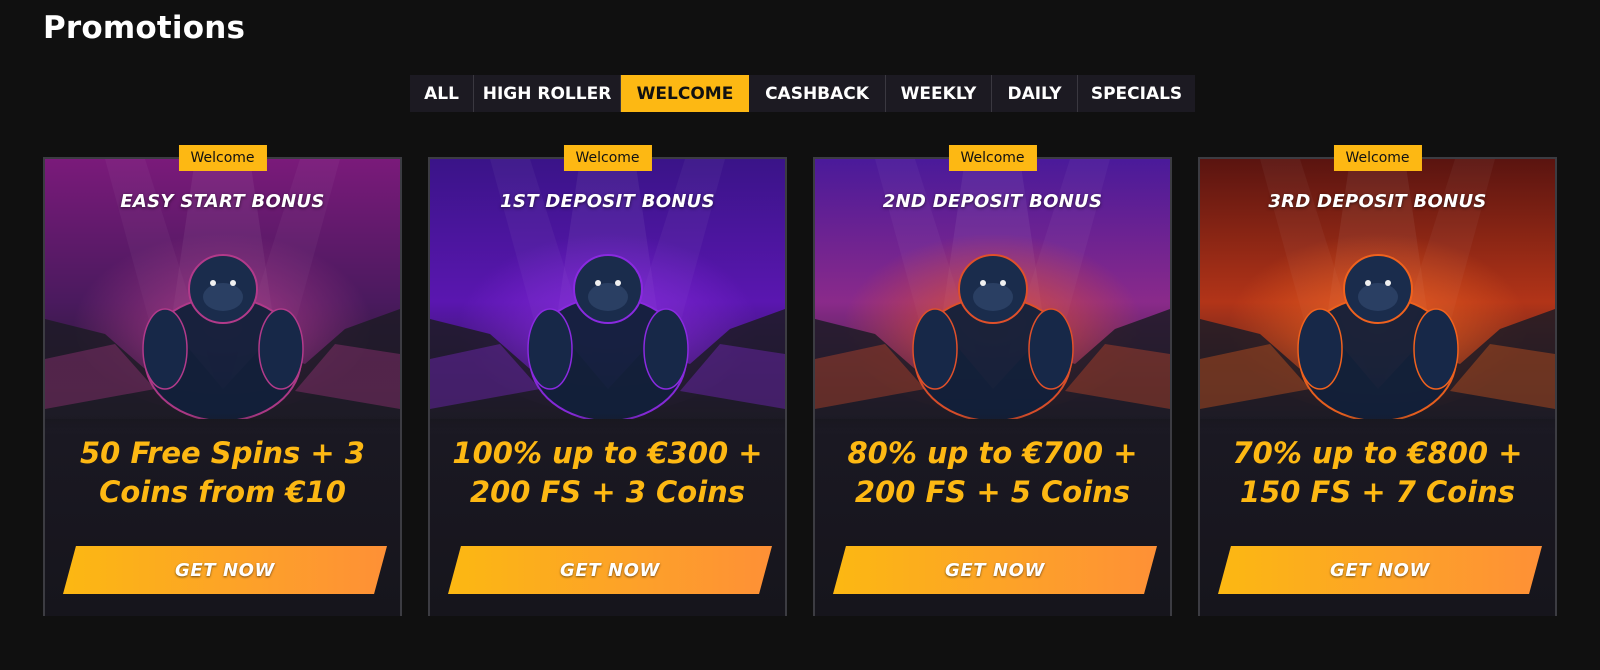 This screenshot has height=670, width=1600. I want to click on promo-offer: 100% up to €300 + 200 FS + 3 Coins, so click(607, 473).